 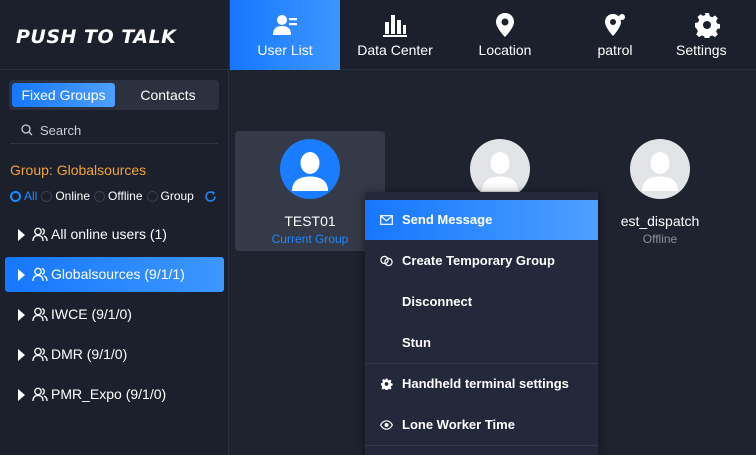 What do you see at coordinates (615, 25) in the screenshot?
I see `patrol-pin-icon` at bounding box center [615, 25].